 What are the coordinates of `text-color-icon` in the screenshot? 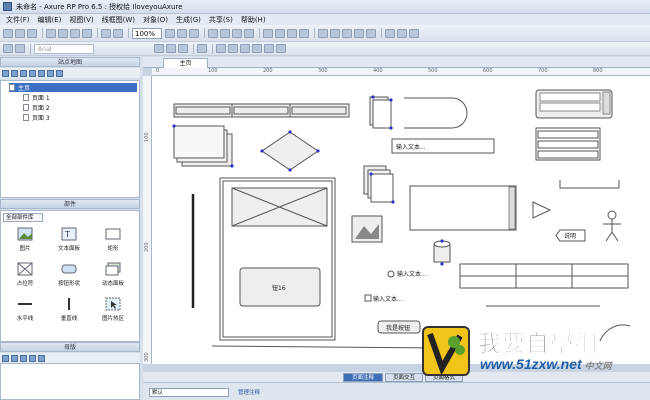 It's located at (202, 48).